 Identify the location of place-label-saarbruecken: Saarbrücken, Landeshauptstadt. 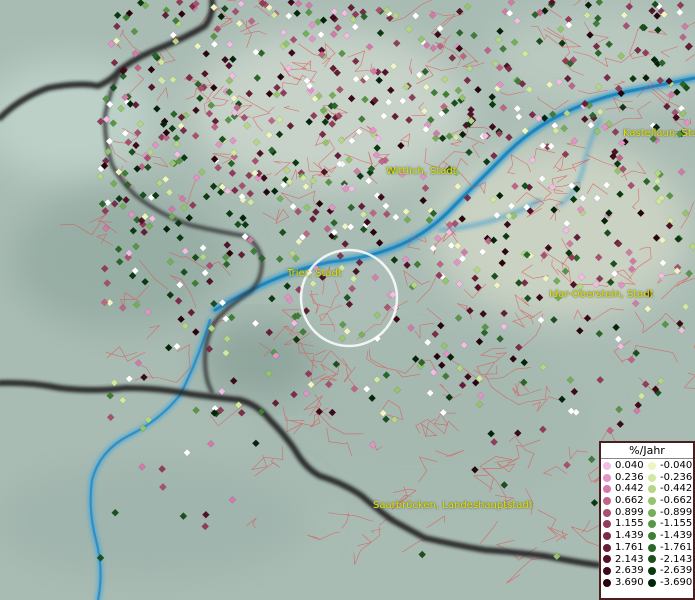
(453, 505).